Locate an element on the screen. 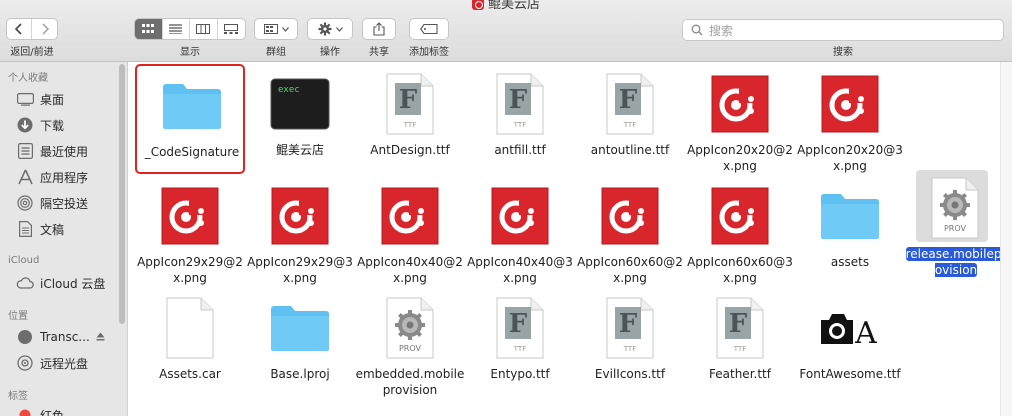  gallery-view-button is located at coordinates (231, 29).